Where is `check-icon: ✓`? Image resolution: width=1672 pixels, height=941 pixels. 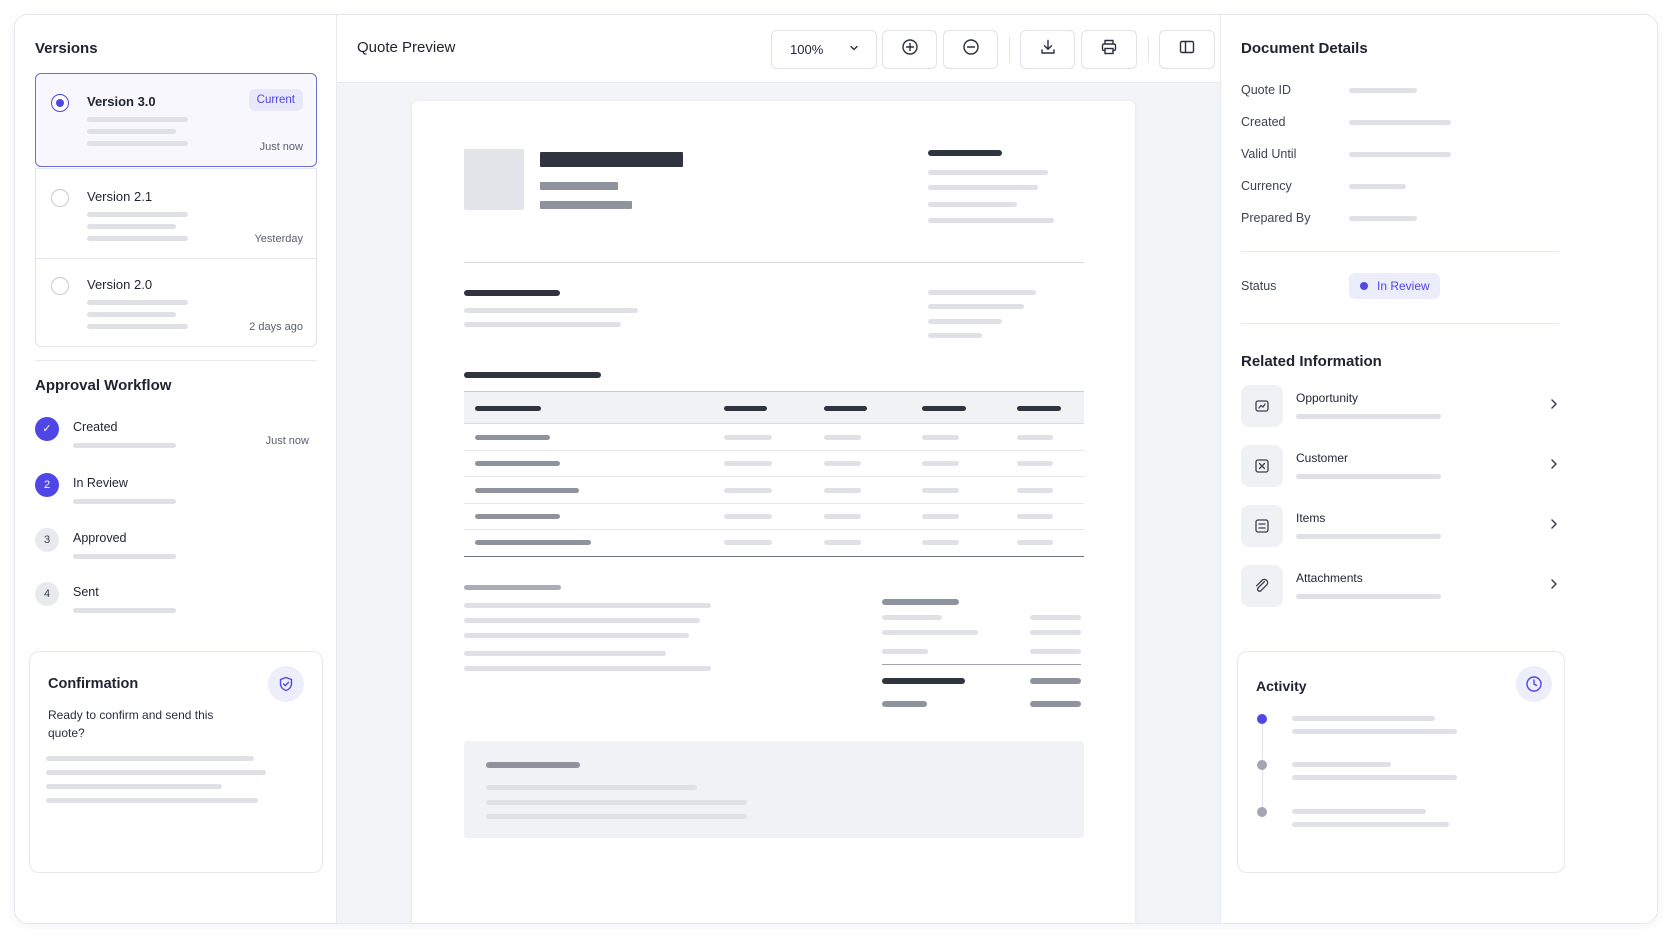 check-icon: ✓ is located at coordinates (47, 429).